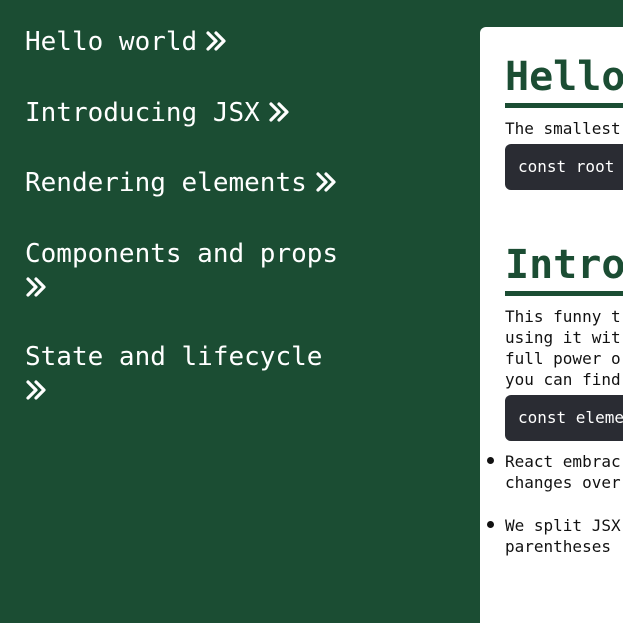  Describe the element at coordinates (554, 536) in the screenshot. I see `list-item: We split JSX parentheses` at that location.